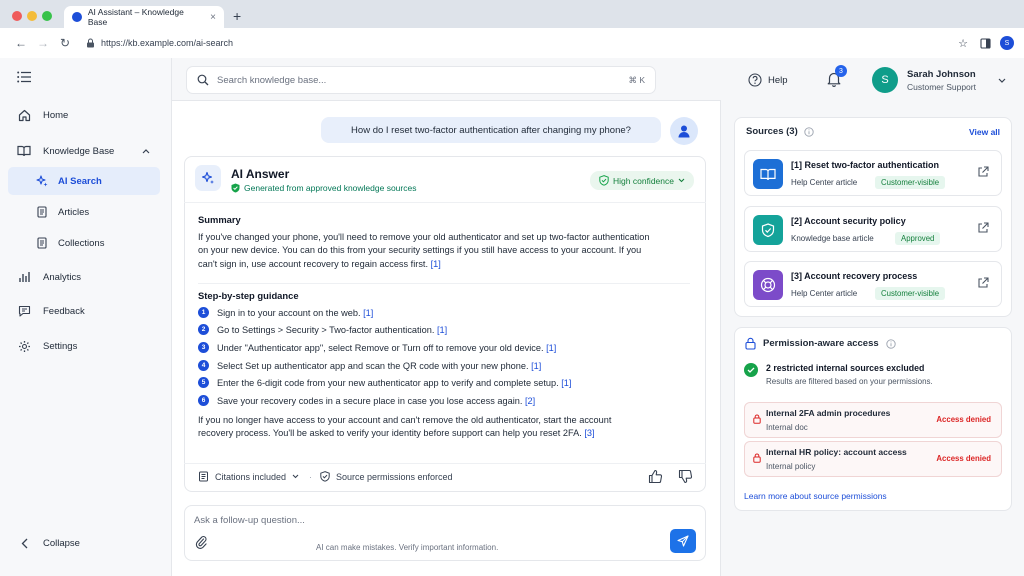 Image resolution: width=1024 pixels, height=576 pixels. What do you see at coordinates (394, 476) in the screenshot?
I see `permissions-enforced-label: Source permissions enforced` at bounding box center [394, 476].